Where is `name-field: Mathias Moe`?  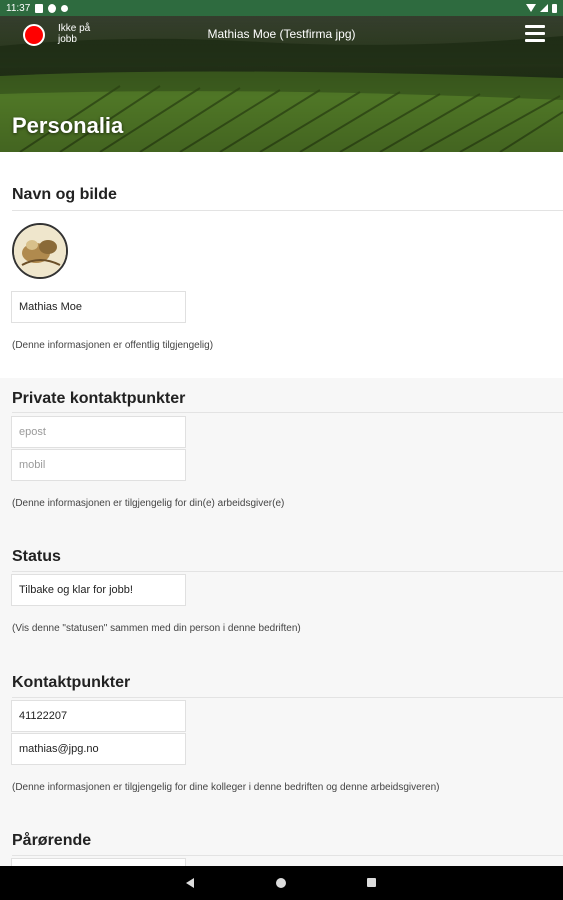 name-field: Mathias Moe is located at coordinates (98, 307).